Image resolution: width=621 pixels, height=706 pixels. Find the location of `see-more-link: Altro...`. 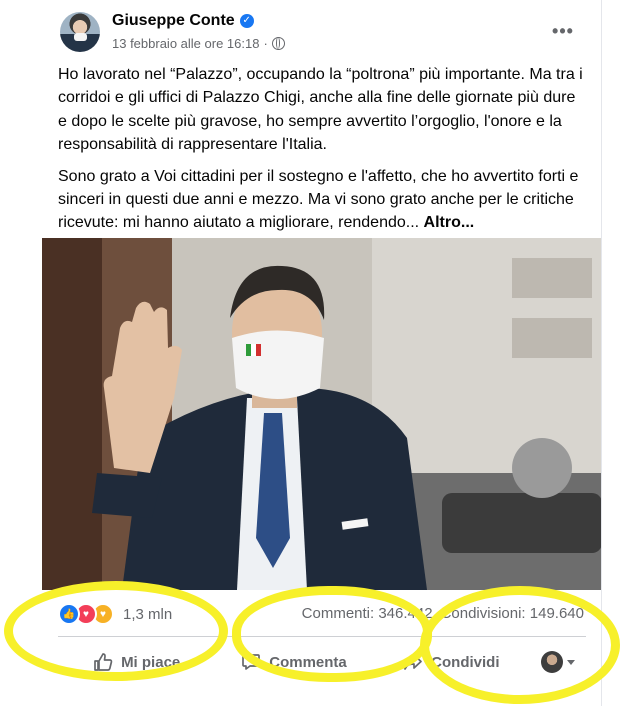

see-more-link: Altro... is located at coordinates (449, 222).